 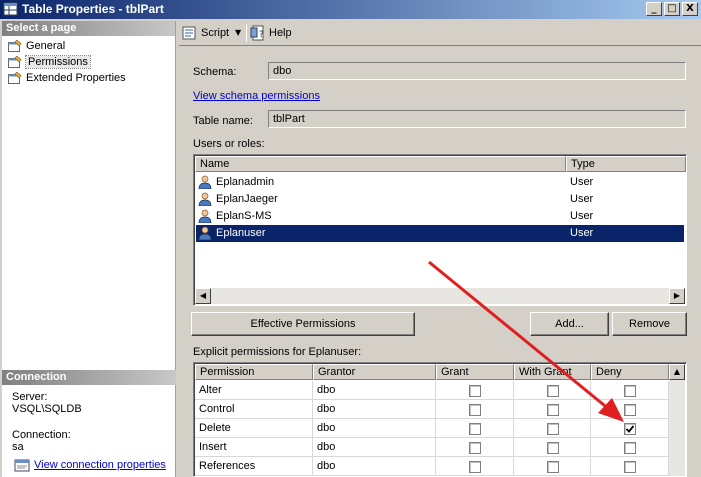 I want to click on view-connection-properties-link: View connection properties, so click(x=94, y=465).